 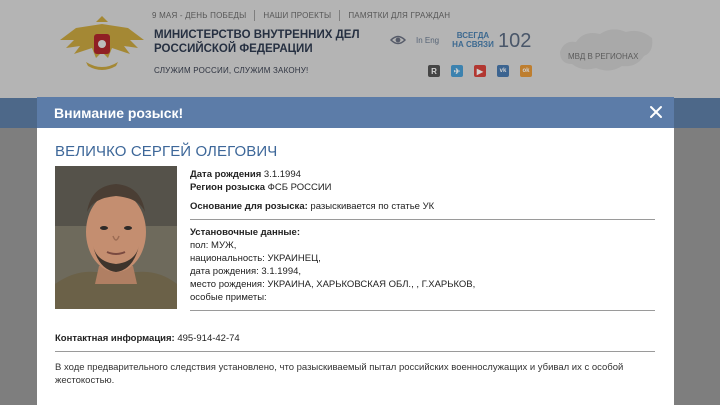 I want to click on modal-title: Внимание розыск!, so click(x=119, y=112).